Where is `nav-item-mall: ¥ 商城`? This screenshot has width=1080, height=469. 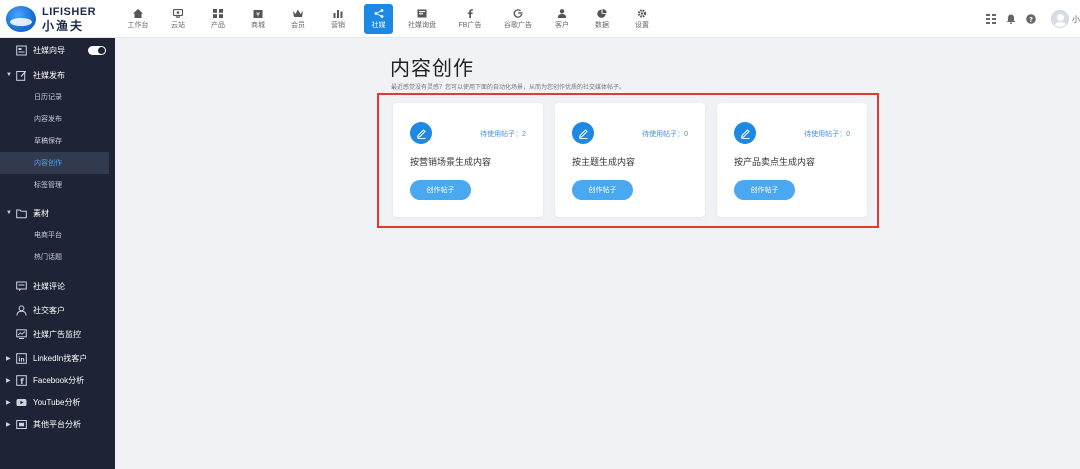 nav-item-mall: ¥ 商城 is located at coordinates (258, 19).